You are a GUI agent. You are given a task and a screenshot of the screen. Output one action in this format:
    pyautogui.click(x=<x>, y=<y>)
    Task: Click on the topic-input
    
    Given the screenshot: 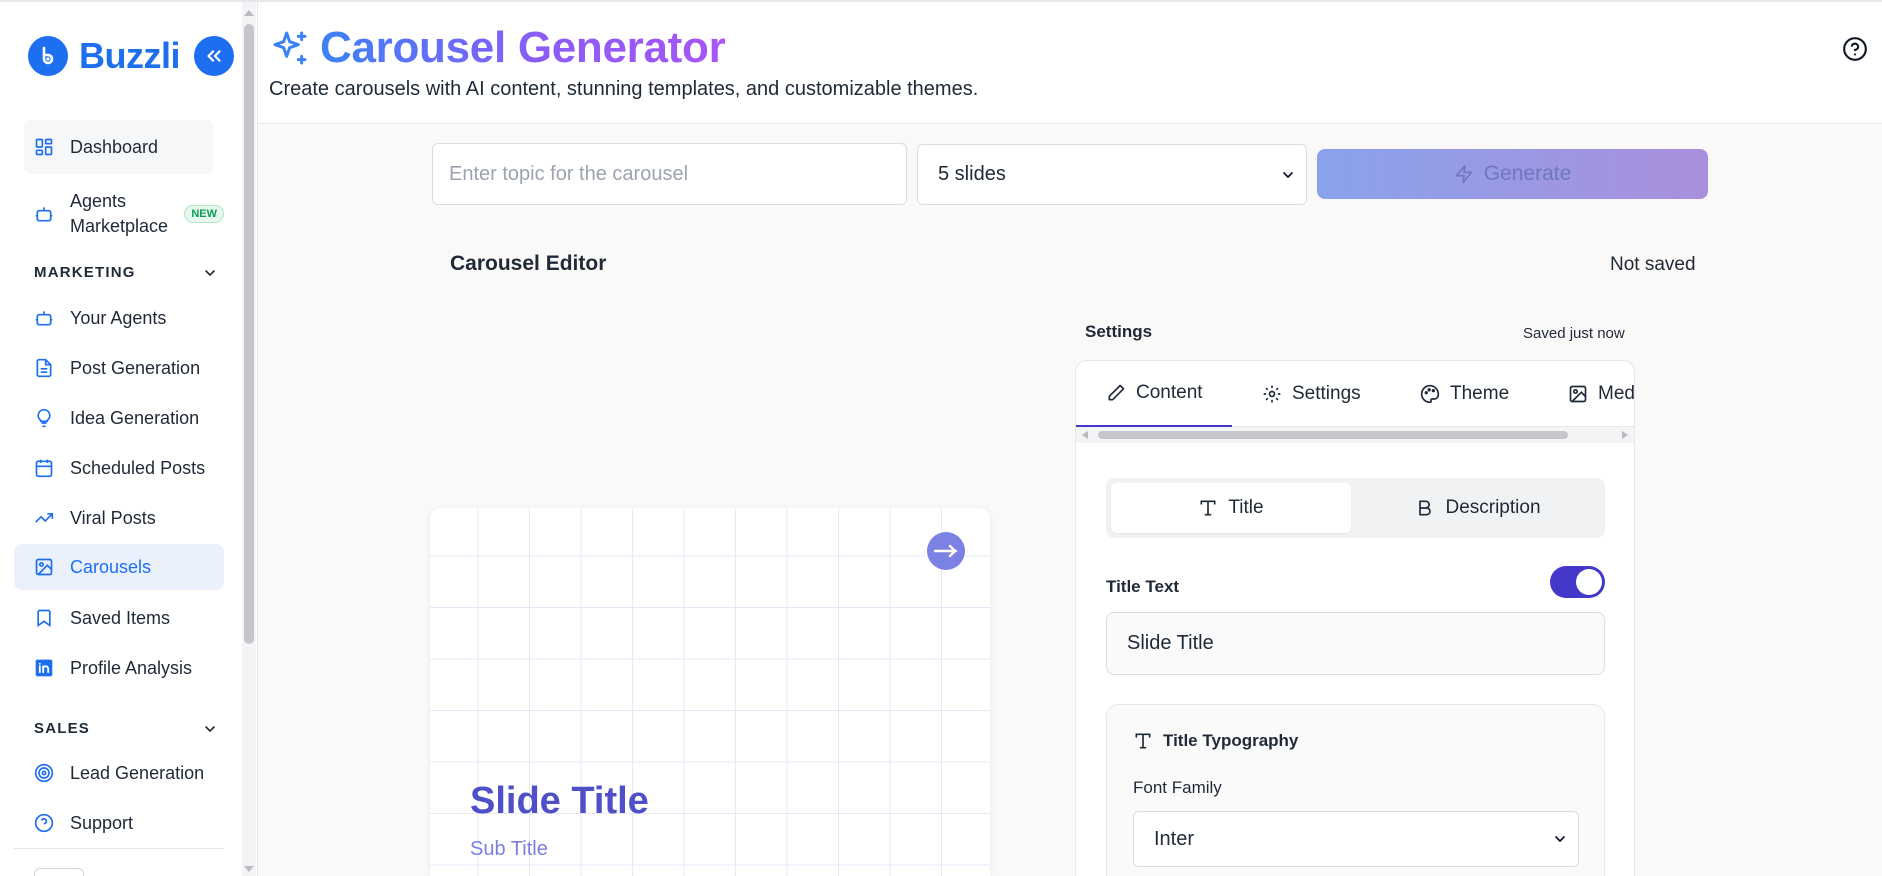 What is the action you would take?
    pyautogui.click(x=669, y=174)
    